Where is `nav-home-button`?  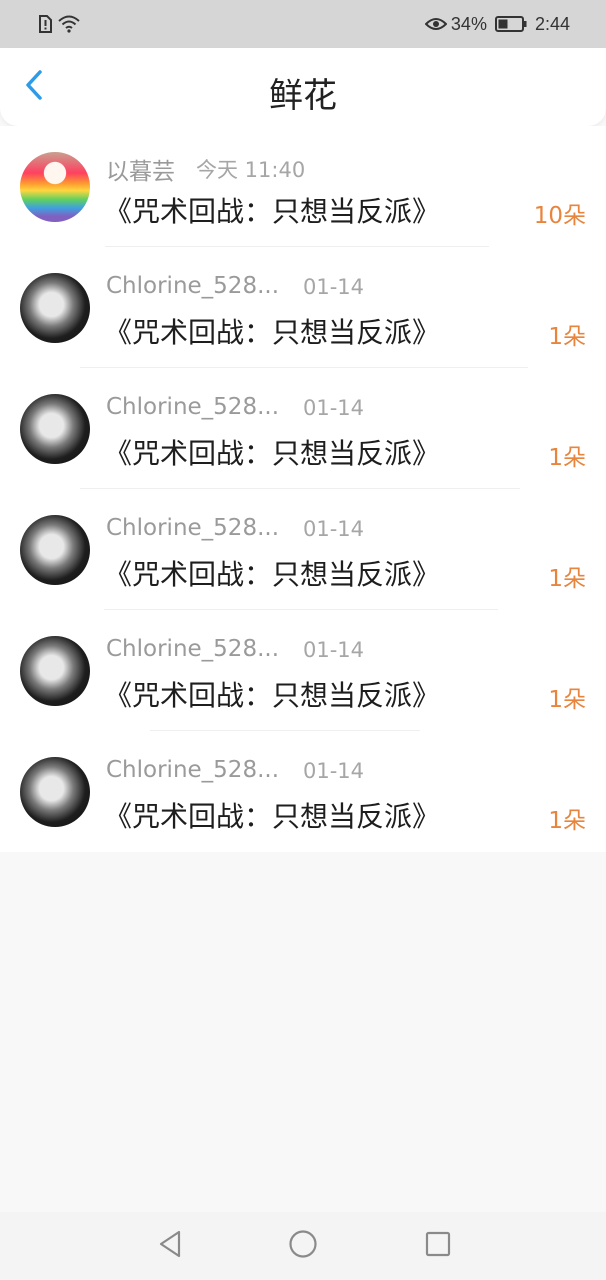
nav-home-button is located at coordinates (303, 1246).